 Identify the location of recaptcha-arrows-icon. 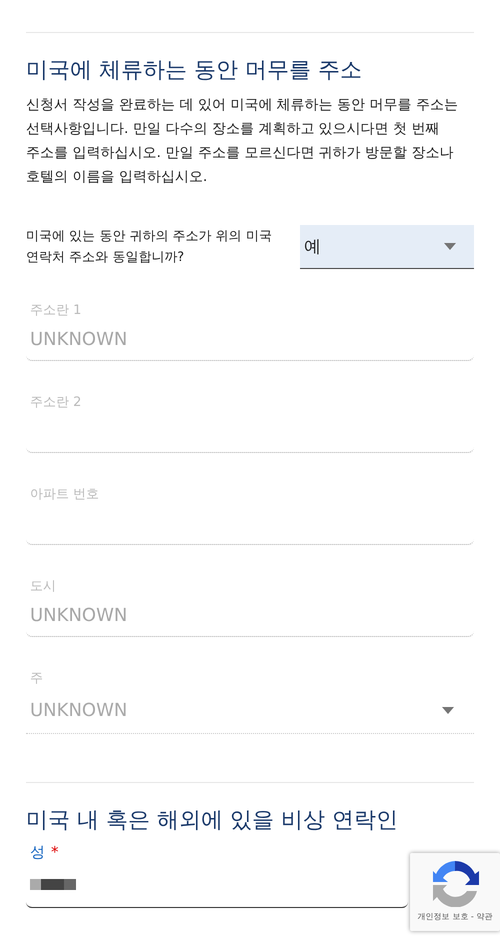
(455, 883).